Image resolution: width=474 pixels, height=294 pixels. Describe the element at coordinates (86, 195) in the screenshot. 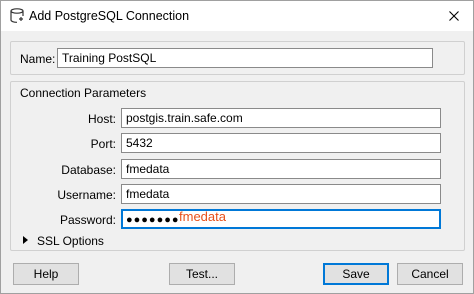

I see `username-label: Username:` at that location.